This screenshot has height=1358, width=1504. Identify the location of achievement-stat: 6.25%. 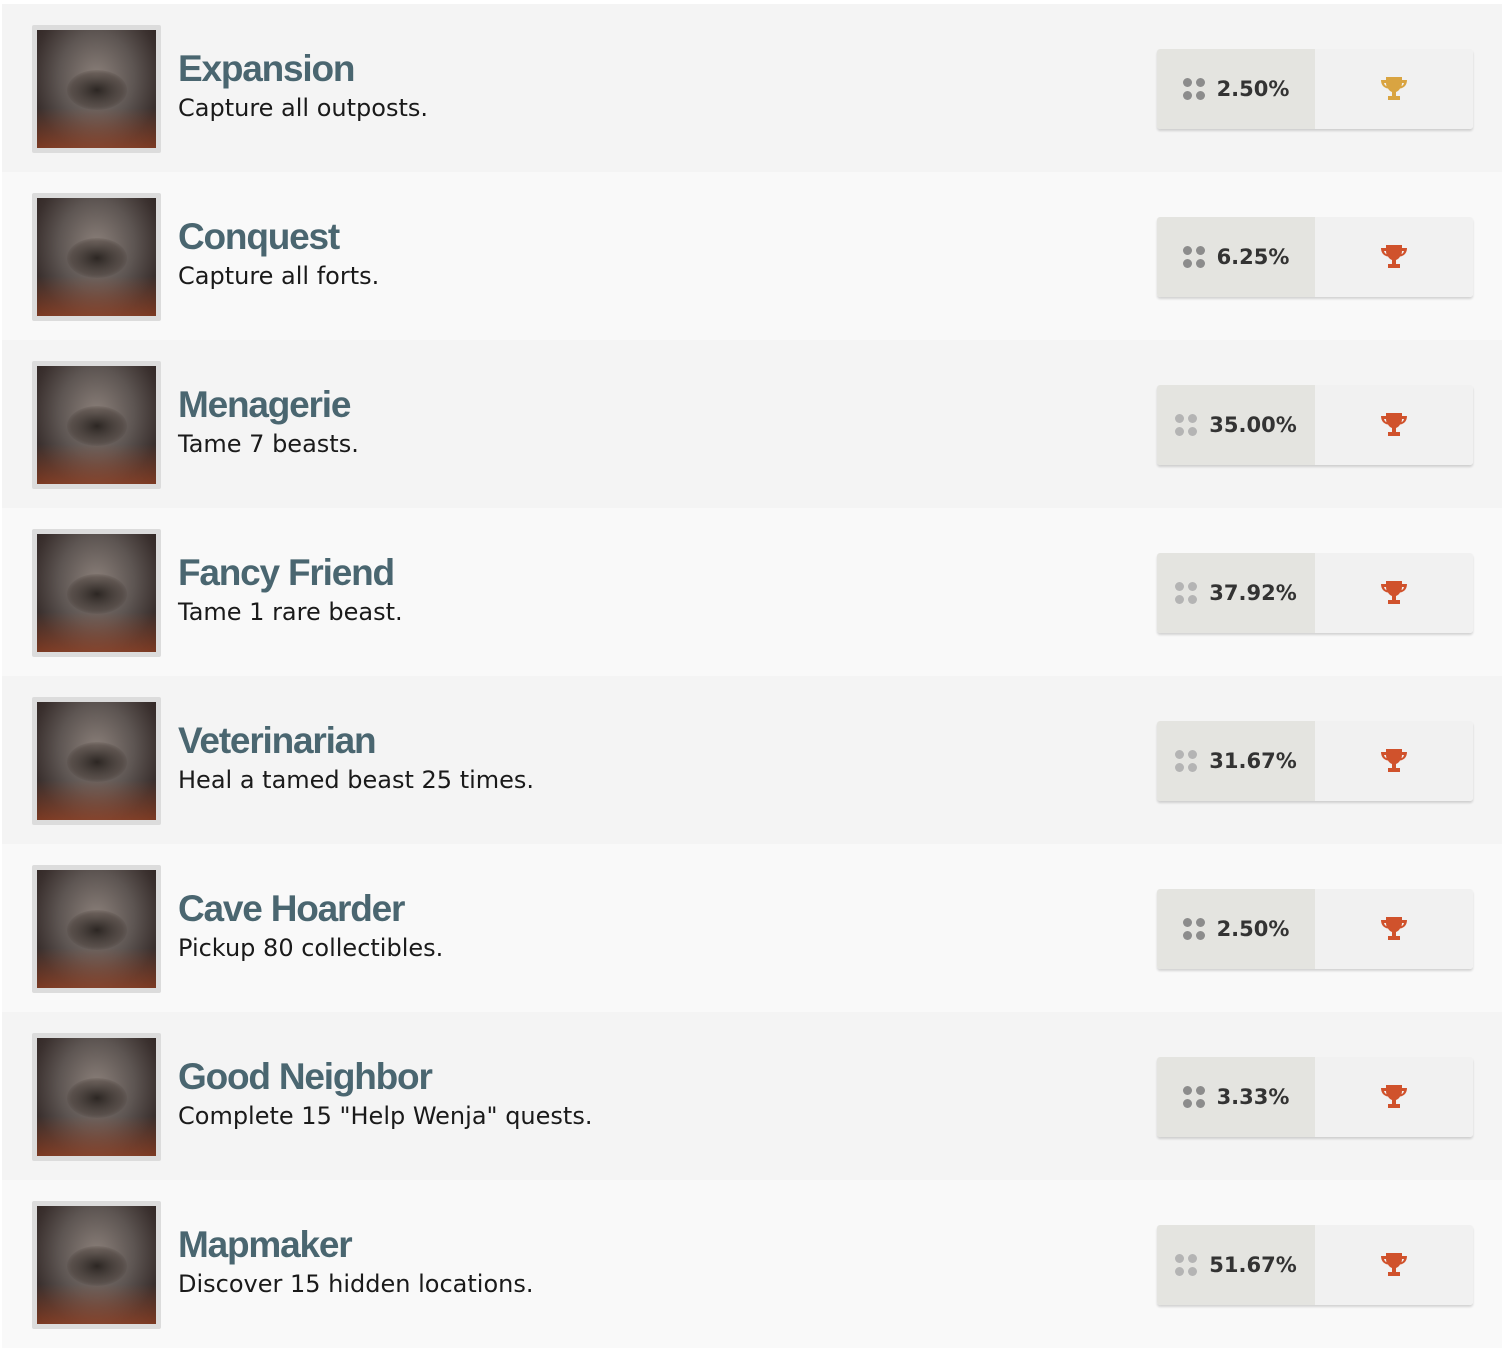
(1315, 257).